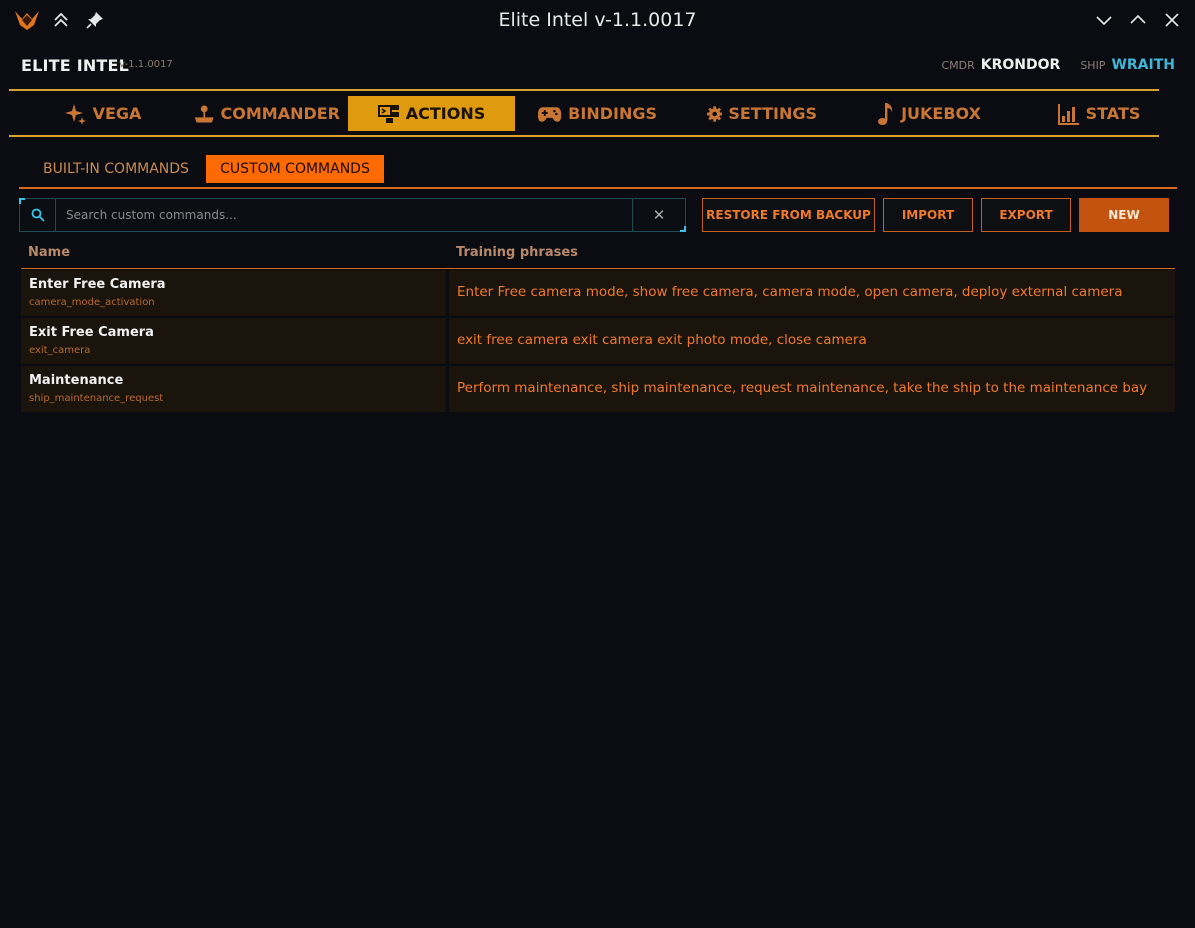 This screenshot has width=1195, height=928. Describe the element at coordinates (92, 302) in the screenshot. I see `command-id: camera_mode_activation` at that location.